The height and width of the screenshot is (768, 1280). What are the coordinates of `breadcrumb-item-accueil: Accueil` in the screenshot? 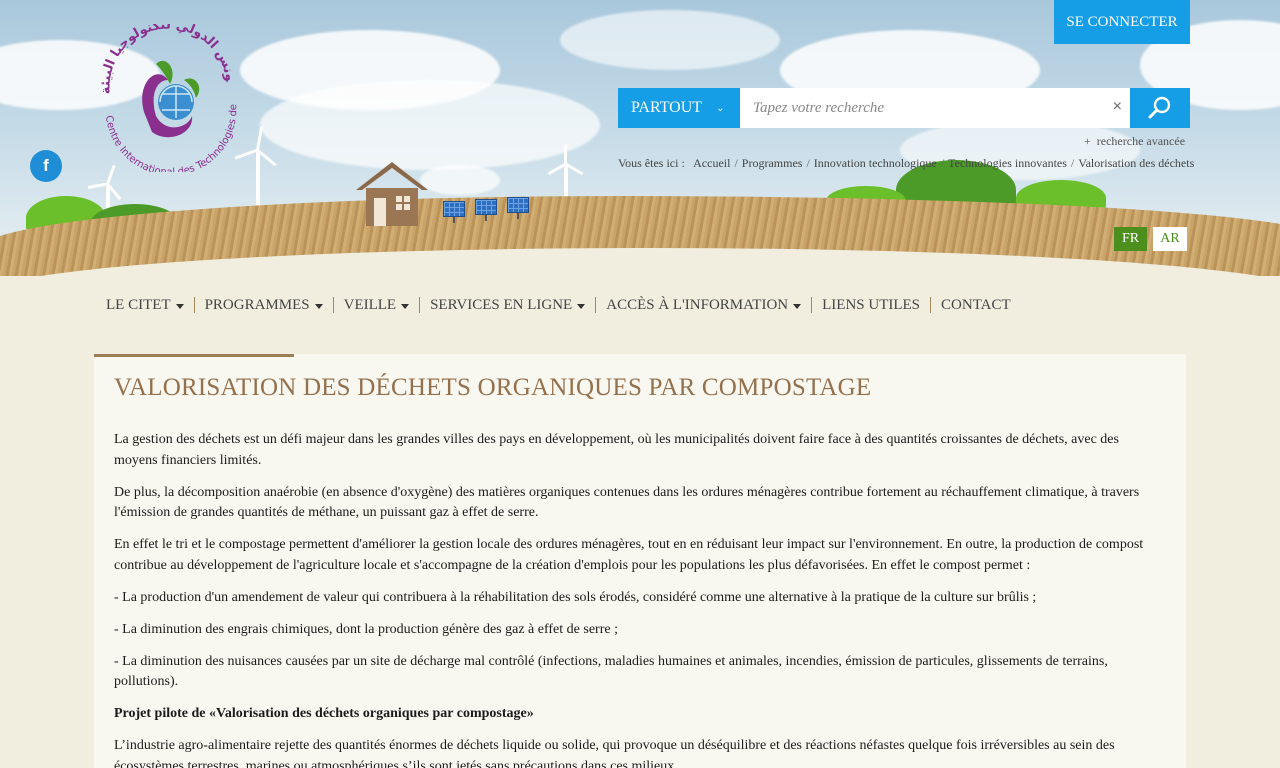 It's located at (711, 163).